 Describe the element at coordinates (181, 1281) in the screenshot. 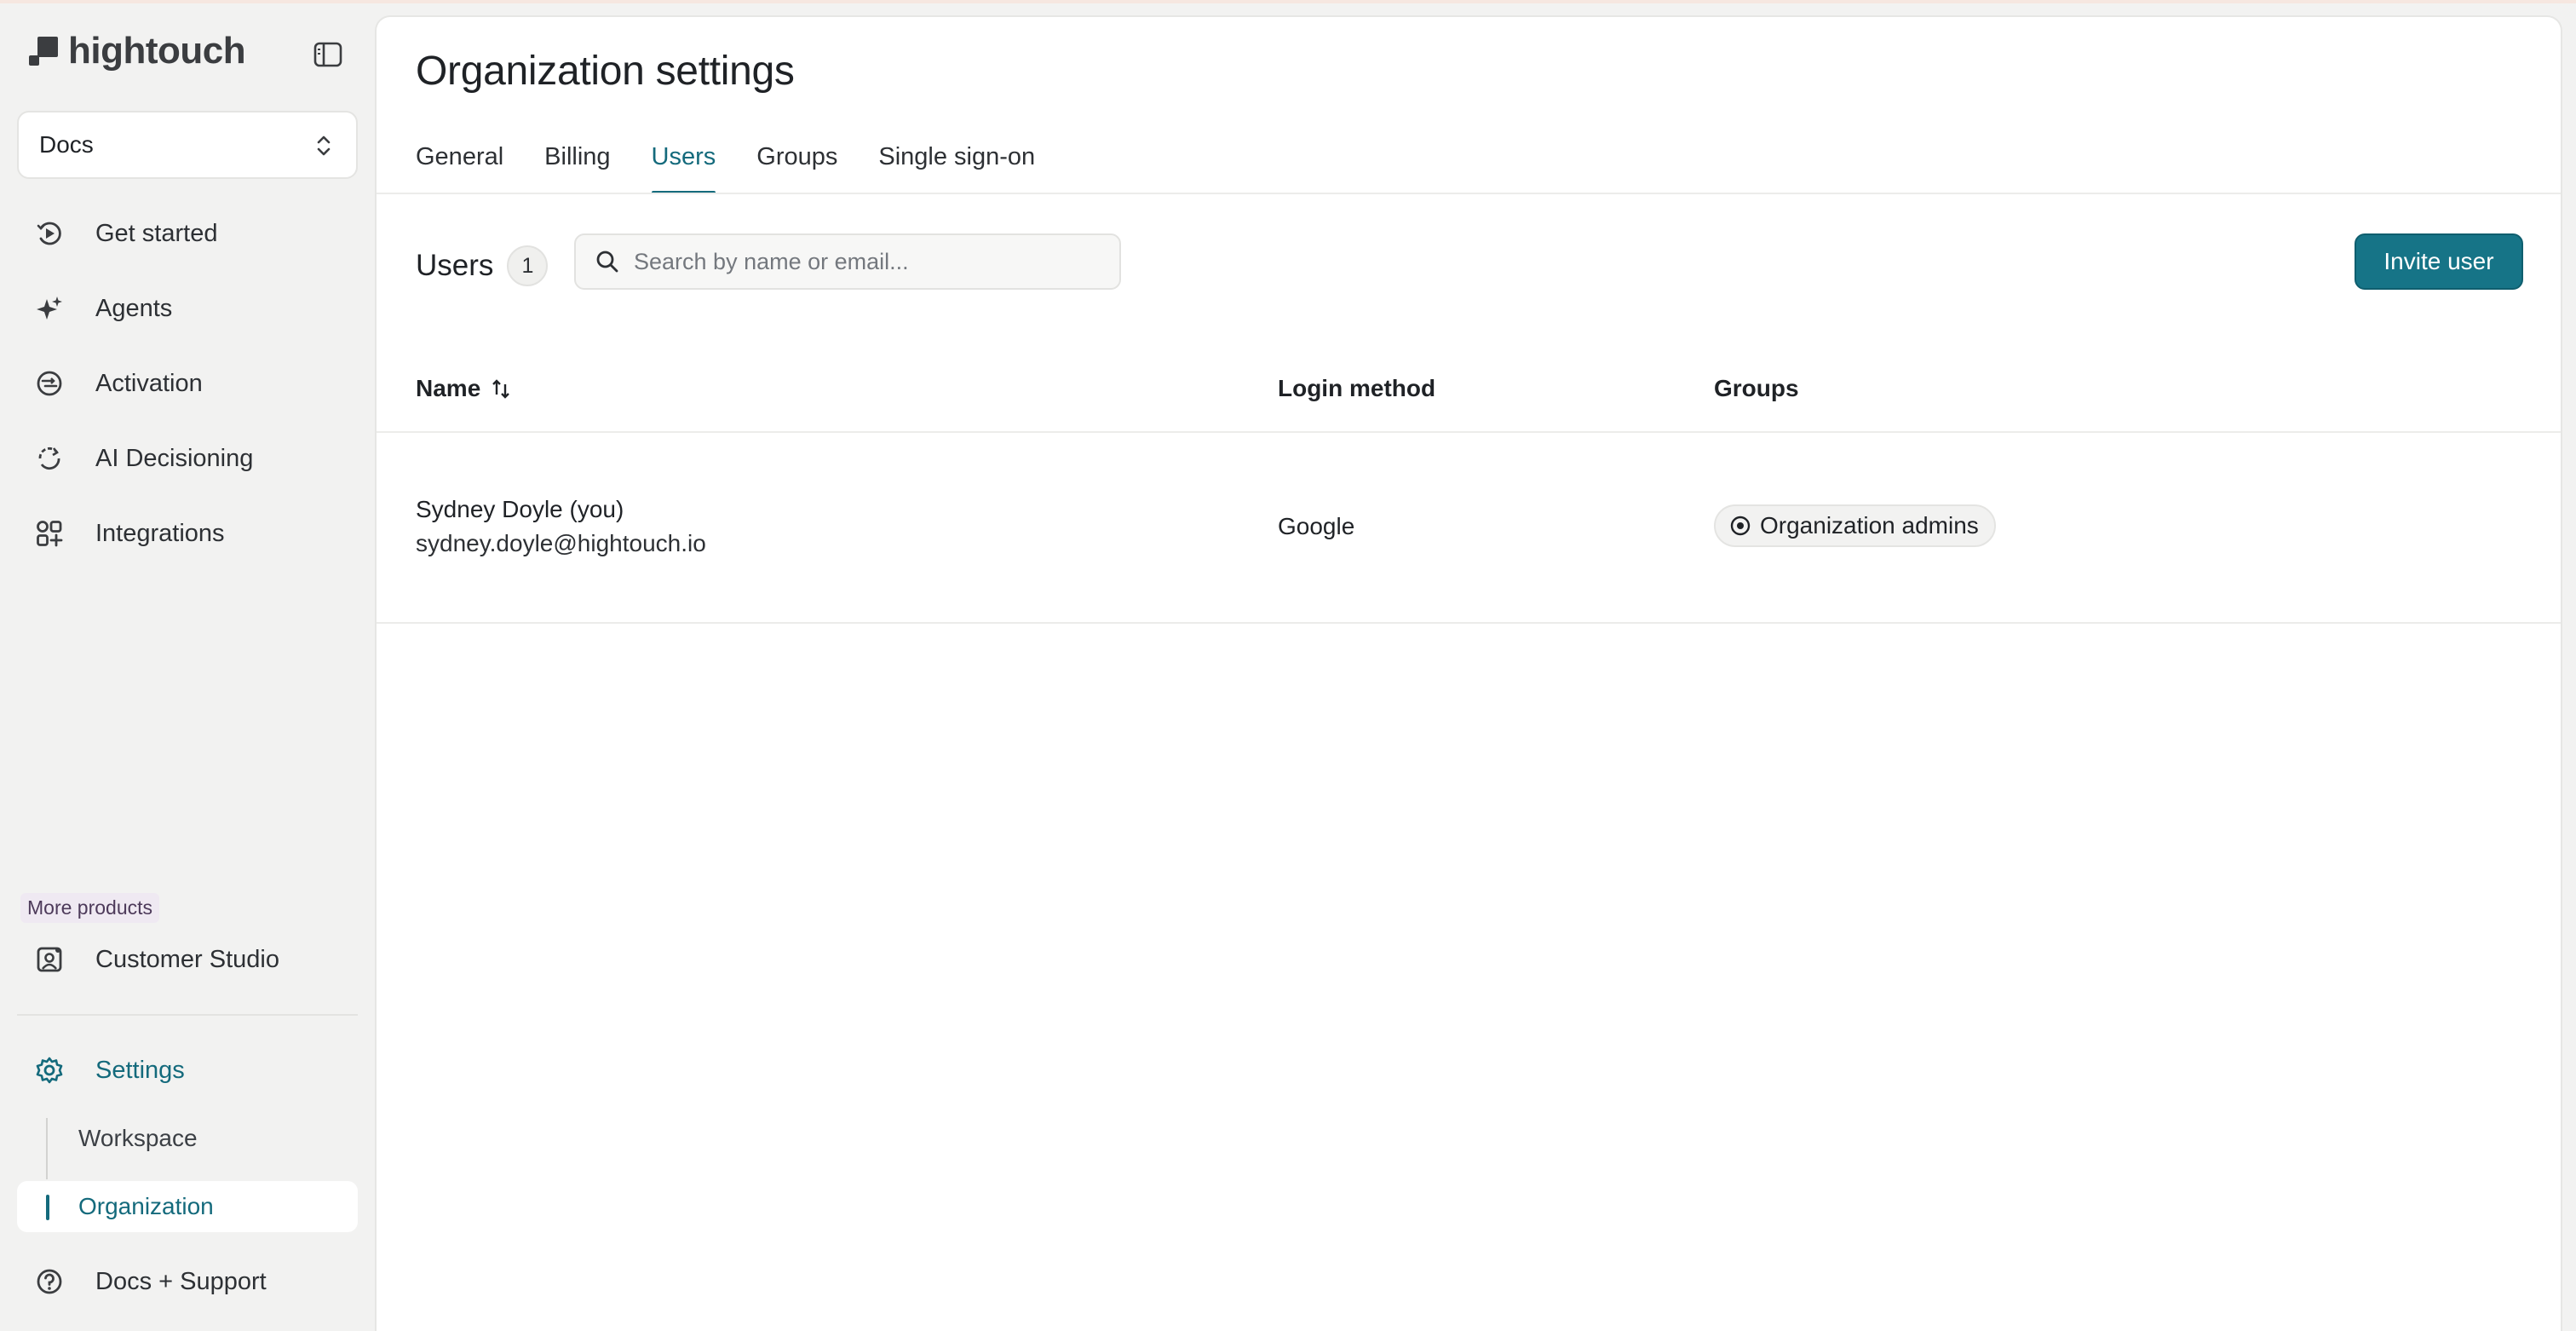

I see `sidebar-item-label: Docs + Support` at that location.